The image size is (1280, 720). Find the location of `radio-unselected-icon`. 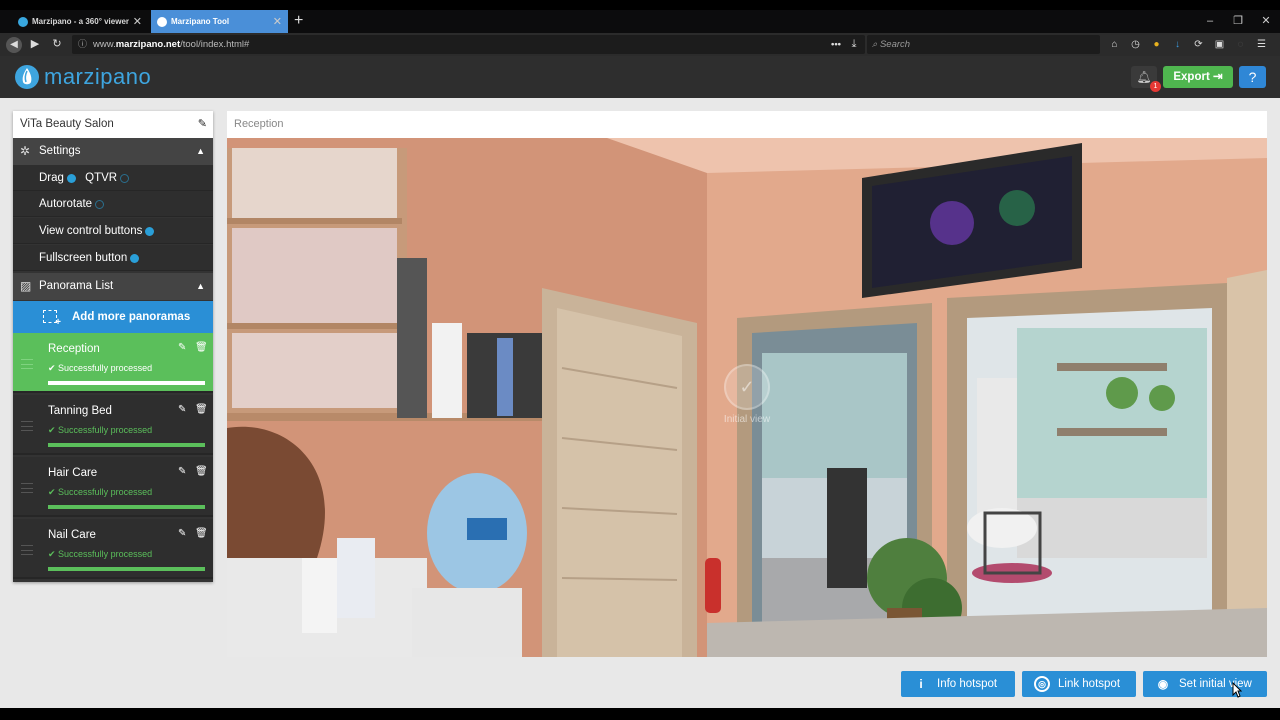

radio-unselected-icon is located at coordinates (125, 178).